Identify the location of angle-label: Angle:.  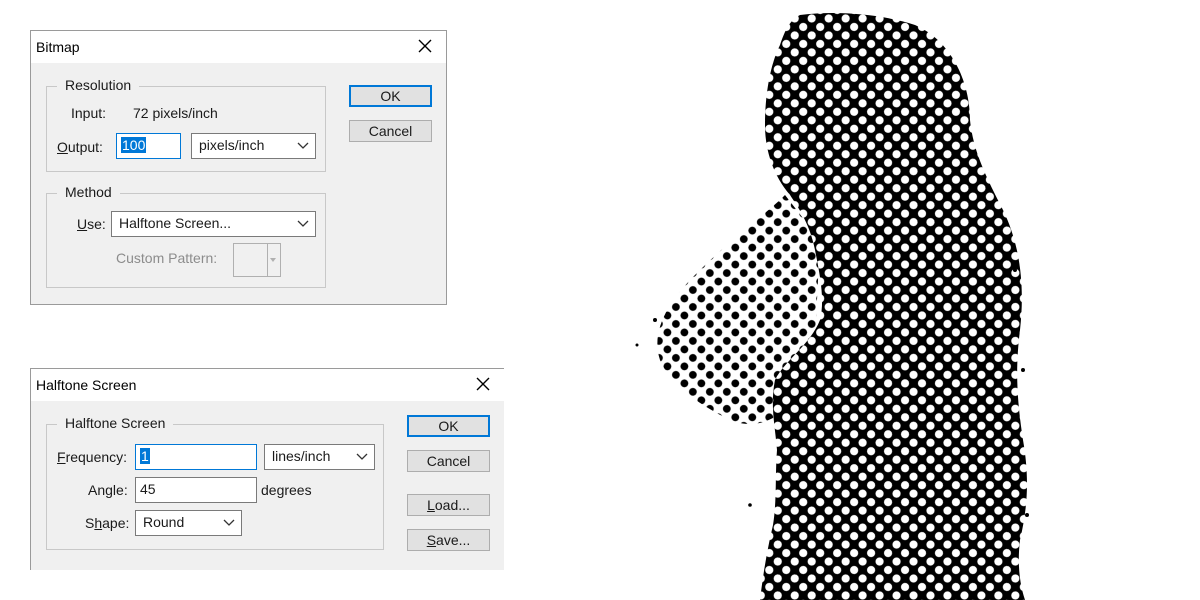
(108, 490).